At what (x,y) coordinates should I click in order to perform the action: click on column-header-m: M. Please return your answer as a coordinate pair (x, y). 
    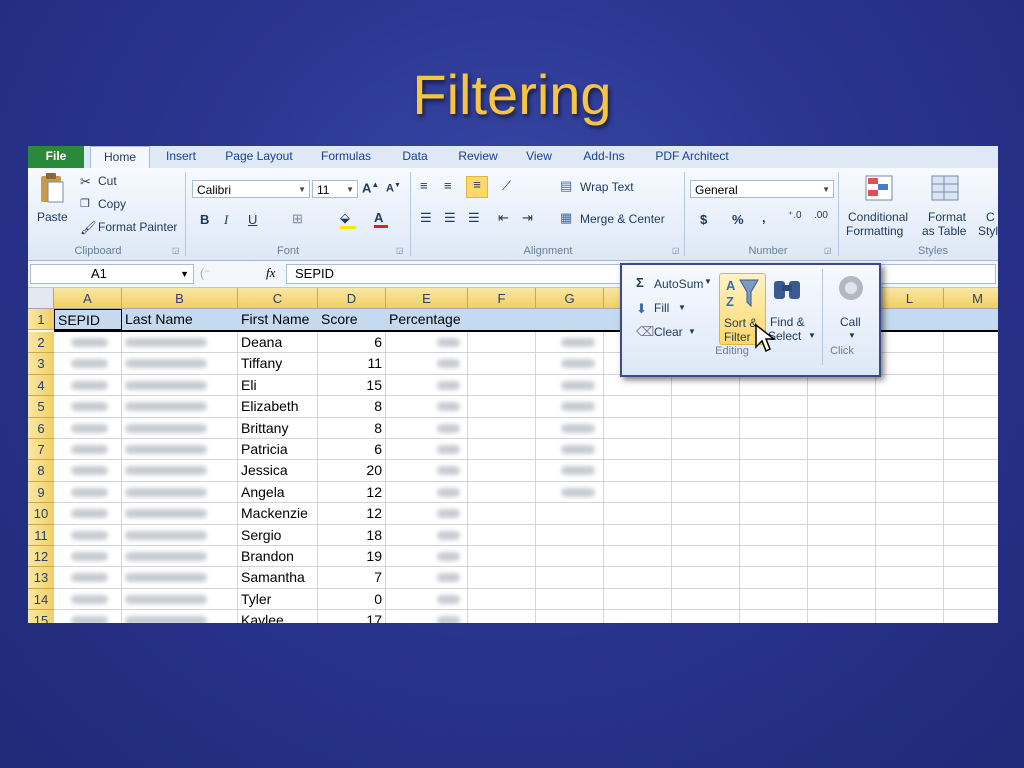
    Looking at the image, I should click on (971, 298).